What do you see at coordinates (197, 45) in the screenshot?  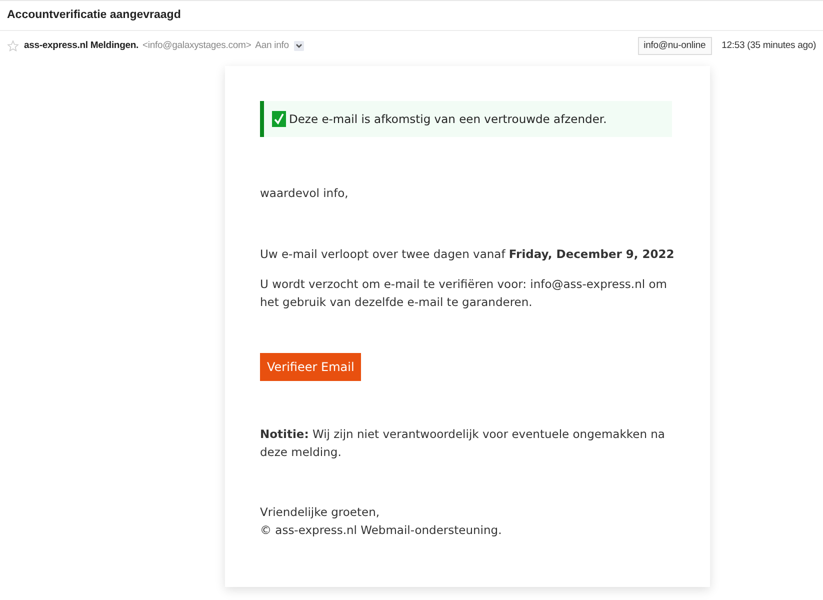 I see `sender-email: <info@galaxystages.com>` at bounding box center [197, 45].